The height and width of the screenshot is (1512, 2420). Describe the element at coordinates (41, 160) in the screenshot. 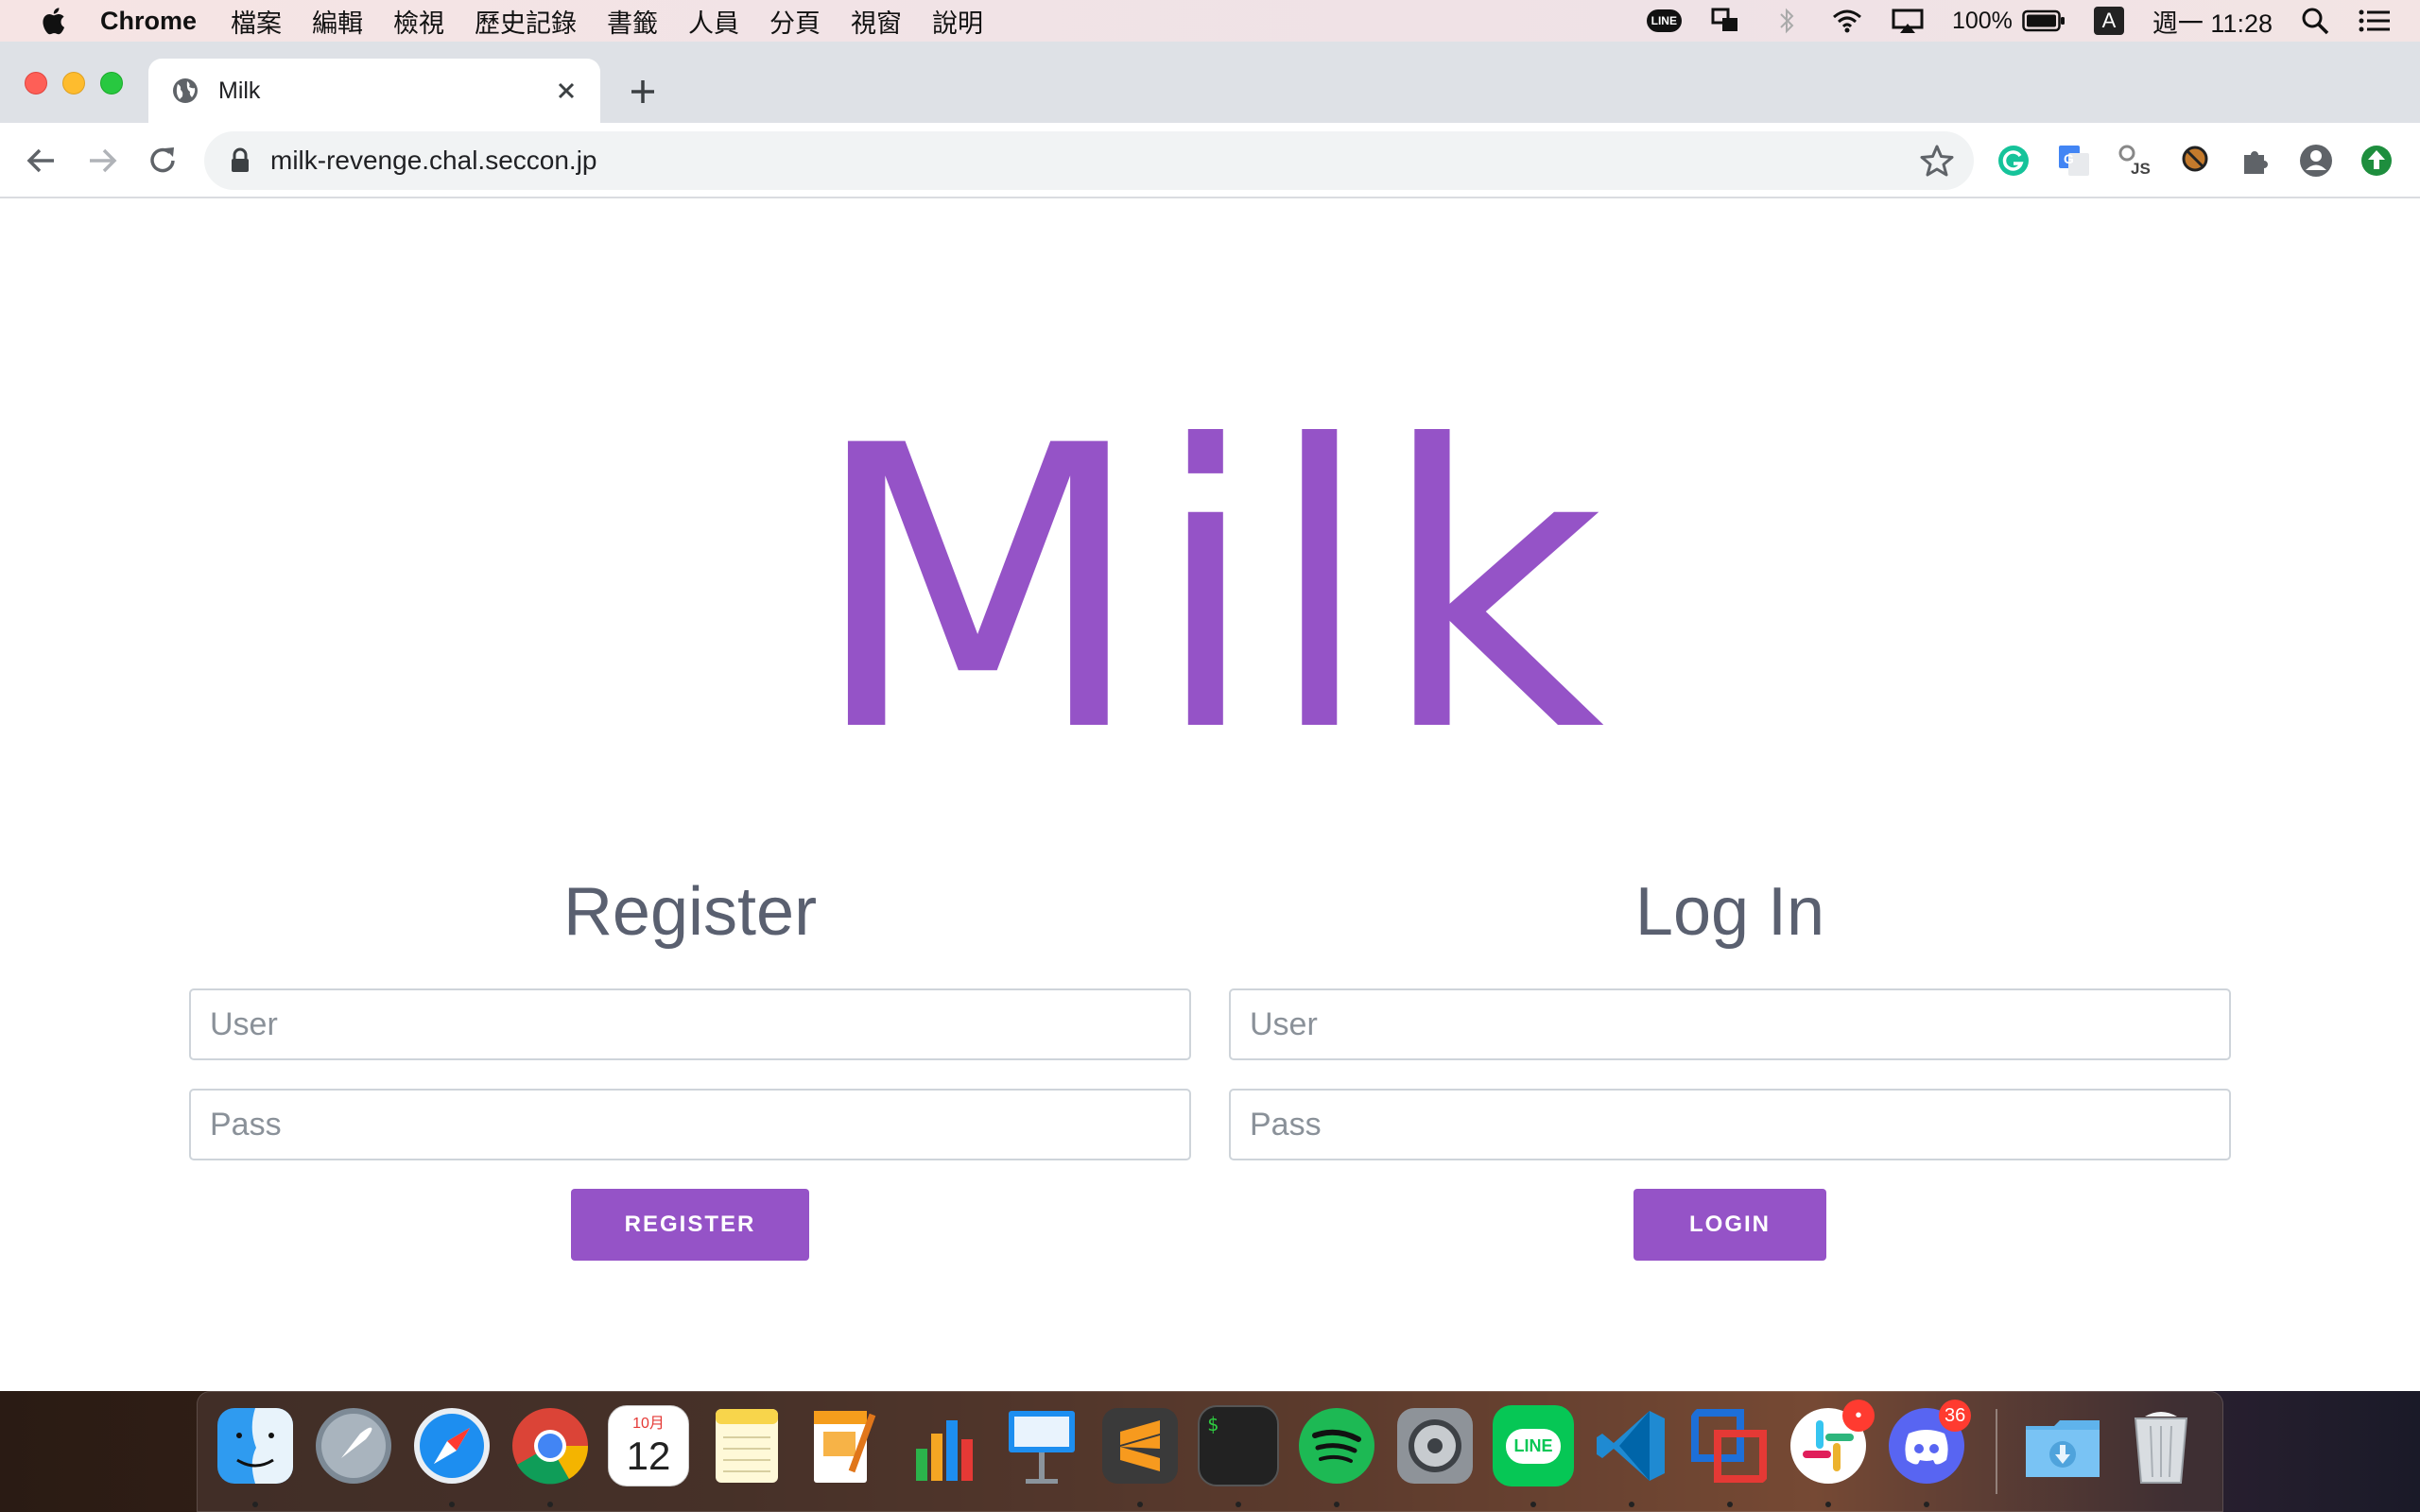

I see `back-arrow-icon` at that location.